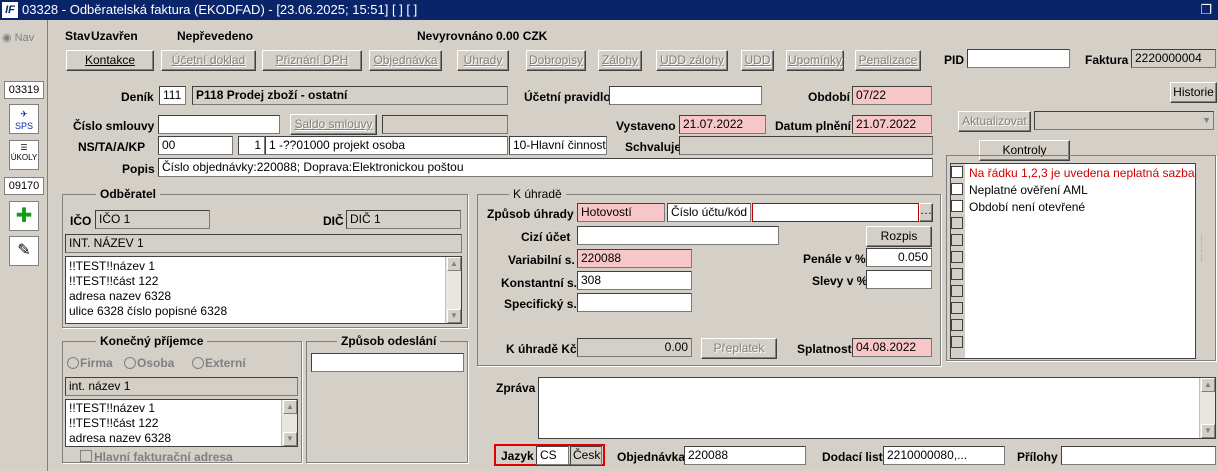 The width and height of the screenshot is (1218, 471). What do you see at coordinates (208, 60) in the screenshot?
I see `ucetni-doklad-button: Účetní doklad` at bounding box center [208, 60].